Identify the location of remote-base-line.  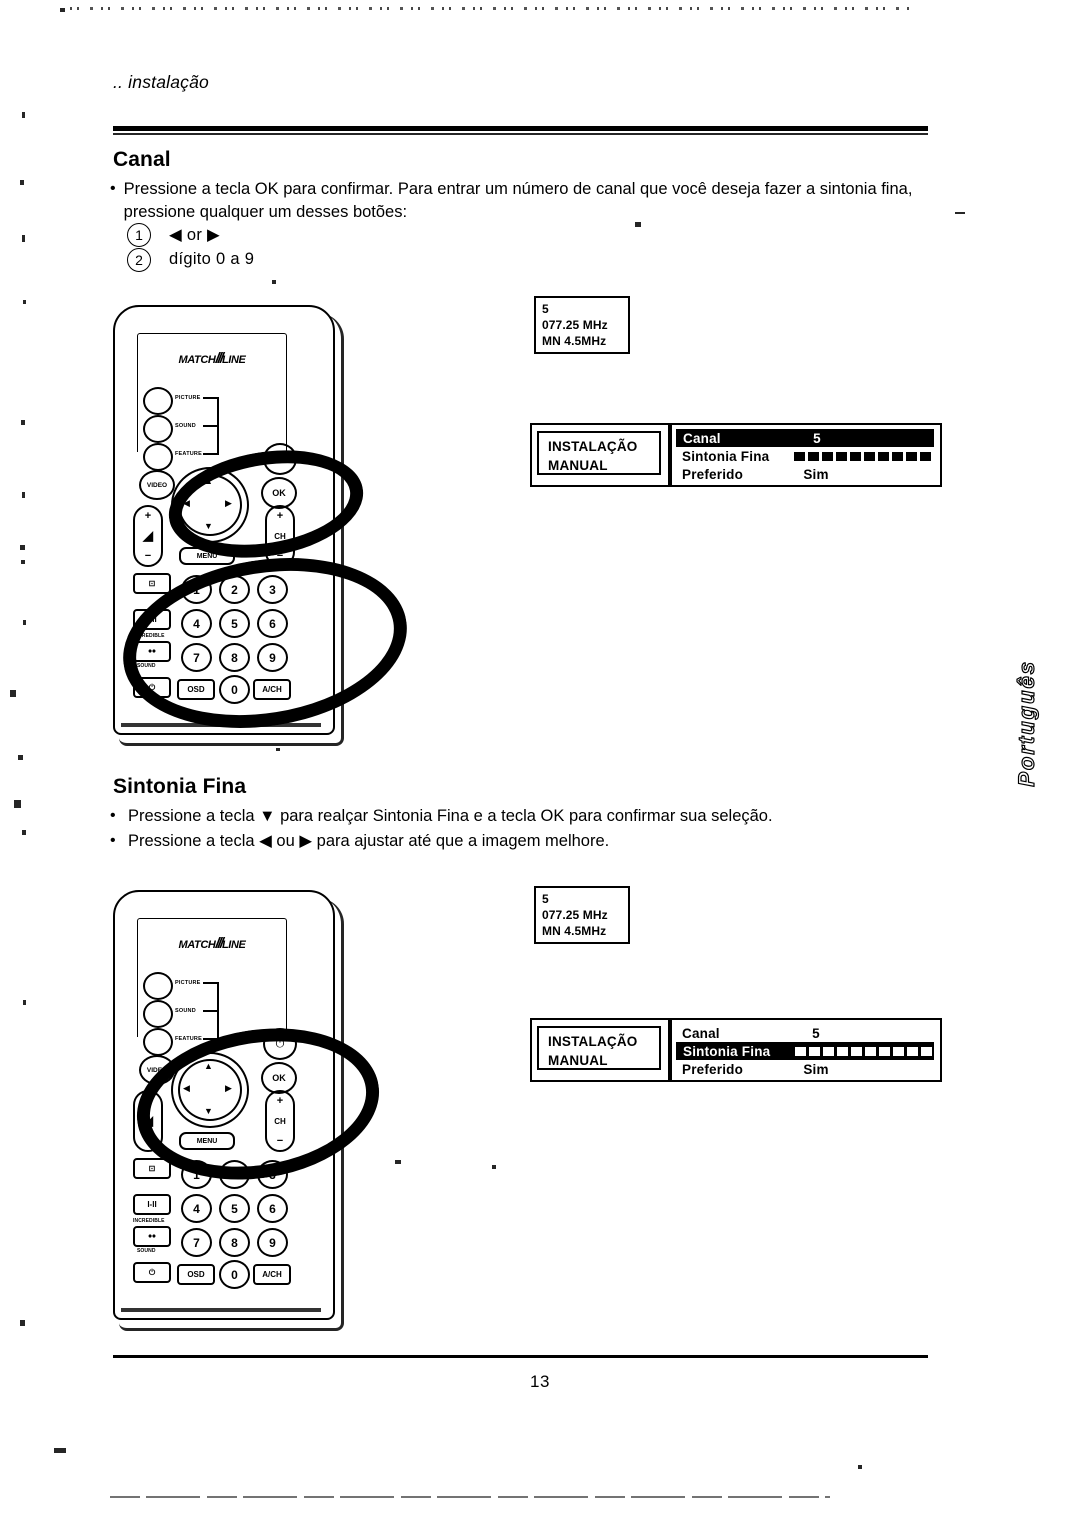
(221, 1310).